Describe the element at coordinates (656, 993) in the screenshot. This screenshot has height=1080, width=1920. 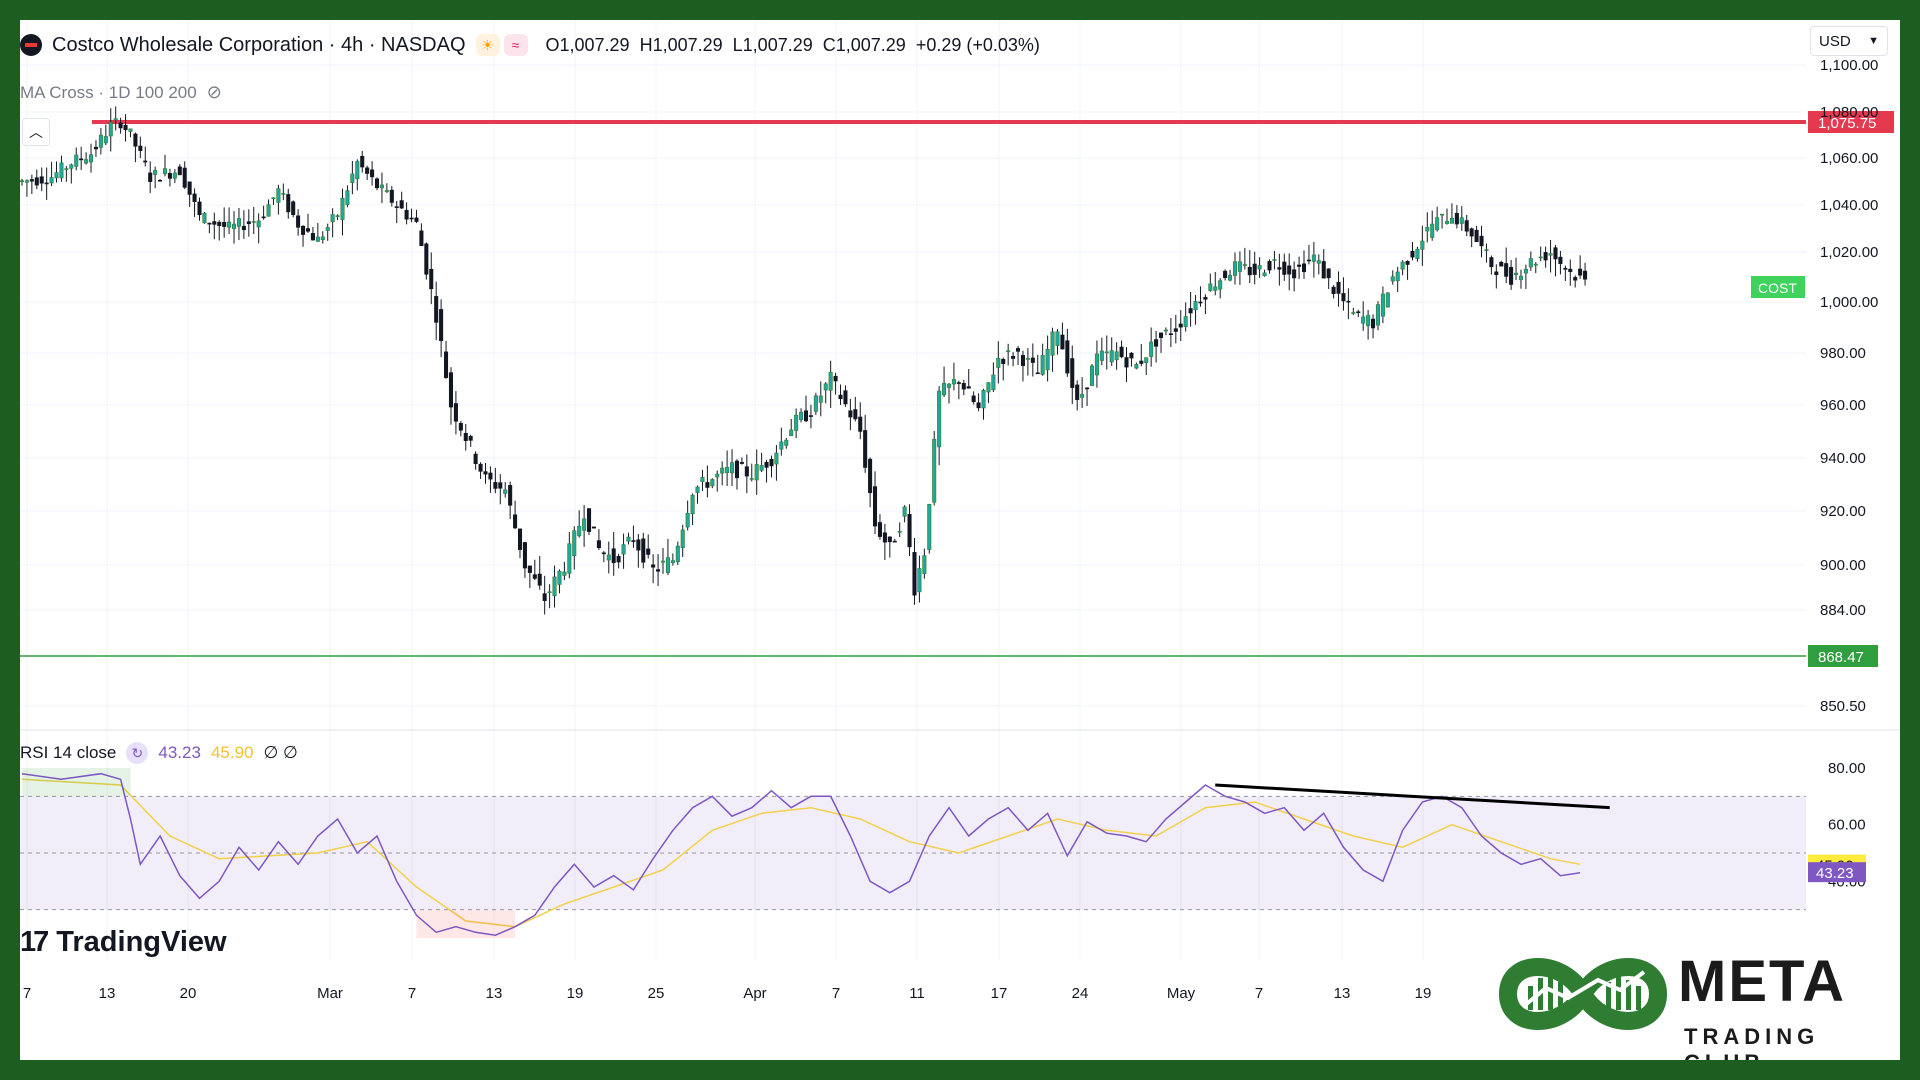
I see `time-tick-label: 25` at that location.